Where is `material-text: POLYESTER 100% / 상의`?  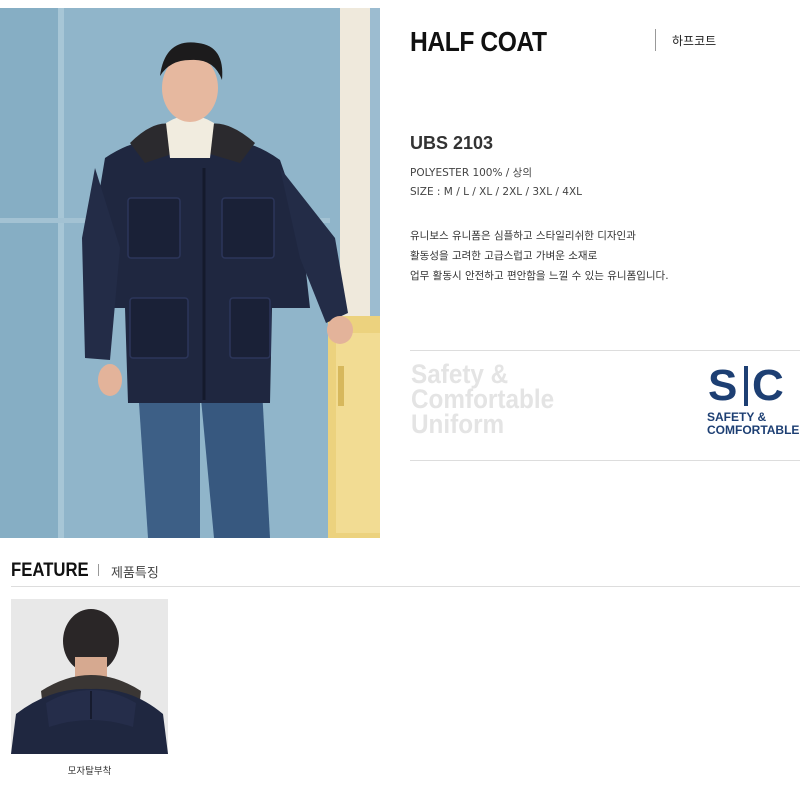 material-text: POLYESTER 100% / 상의 is located at coordinates (471, 173).